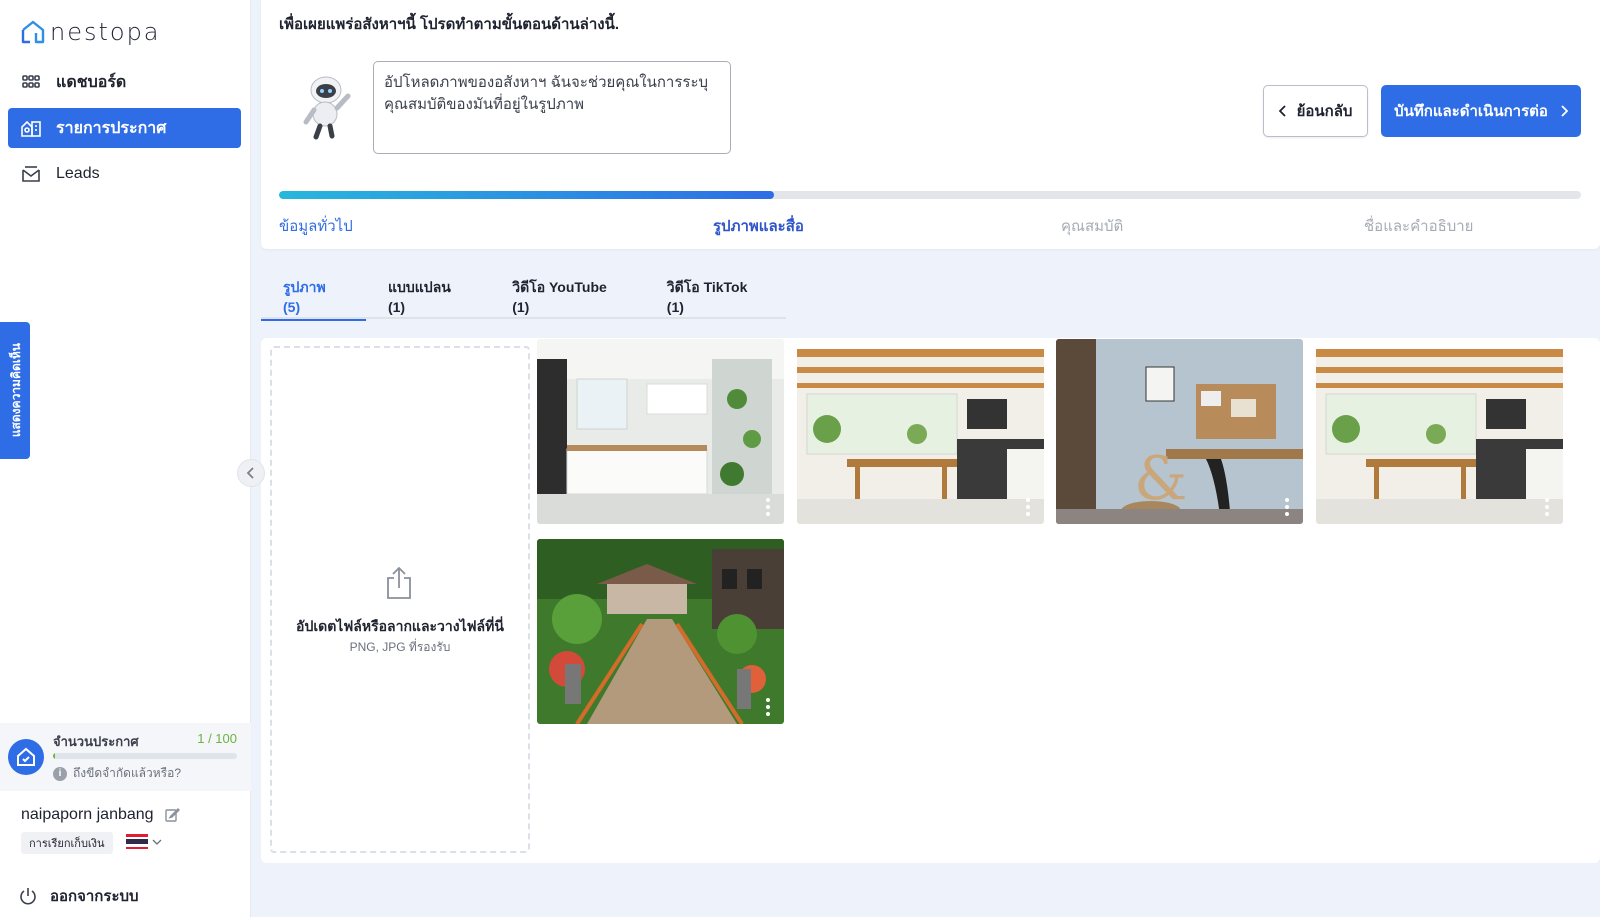 The width and height of the screenshot is (1600, 917). What do you see at coordinates (31, 174) in the screenshot?
I see `mail-icon` at bounding box center [31, 174].